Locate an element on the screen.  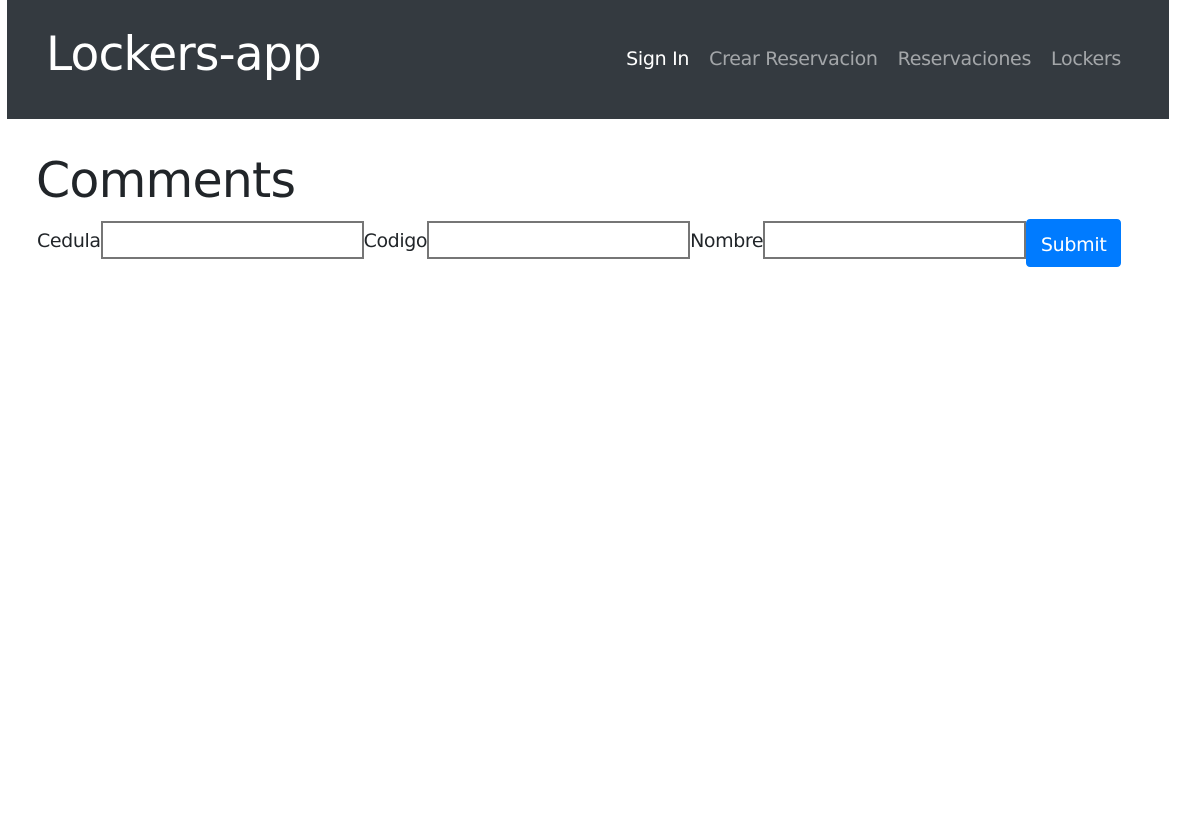
brand-link: Lockers-app is located at coordinates (184, 55).